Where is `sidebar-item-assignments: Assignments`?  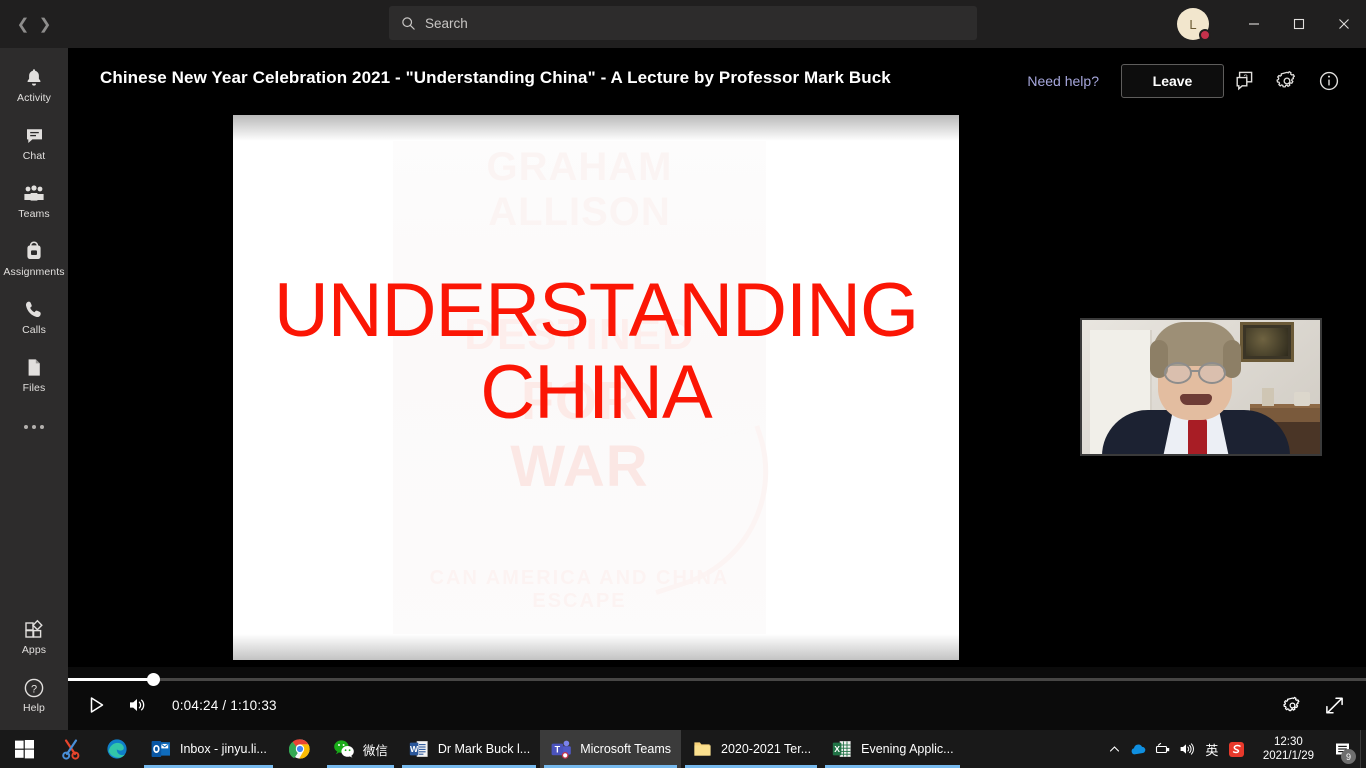
sidebar-item-assignments: Assignments is located at coordinates (34, 259).